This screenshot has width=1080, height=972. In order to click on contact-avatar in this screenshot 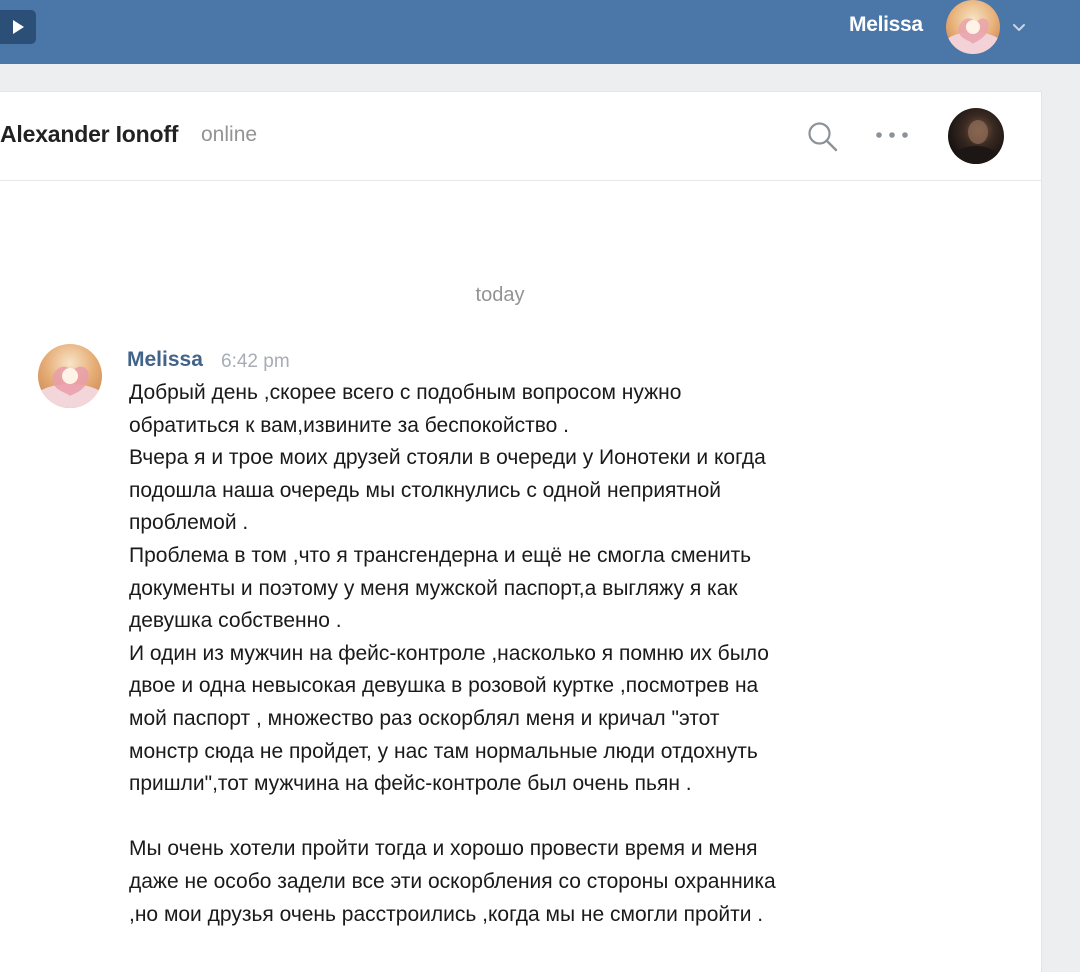, I will do `click(976, 136)`.